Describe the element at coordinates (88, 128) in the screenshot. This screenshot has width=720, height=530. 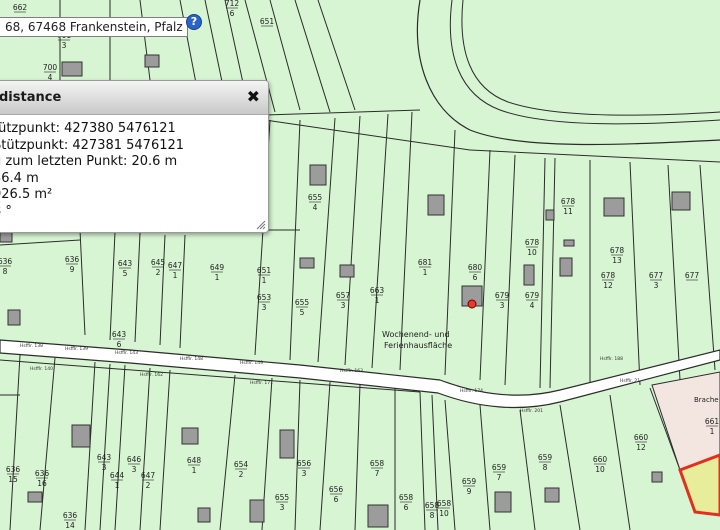
I see `result-line-1: tützpunkt: 427380 5476121` at that location.